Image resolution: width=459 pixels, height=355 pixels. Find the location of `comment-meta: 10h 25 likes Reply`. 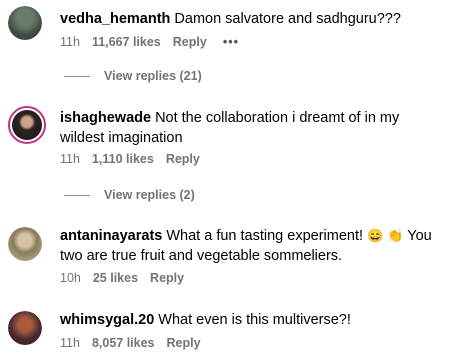

comment-meta: 10h 25 likes Reply is located at coordinates (128, 278).